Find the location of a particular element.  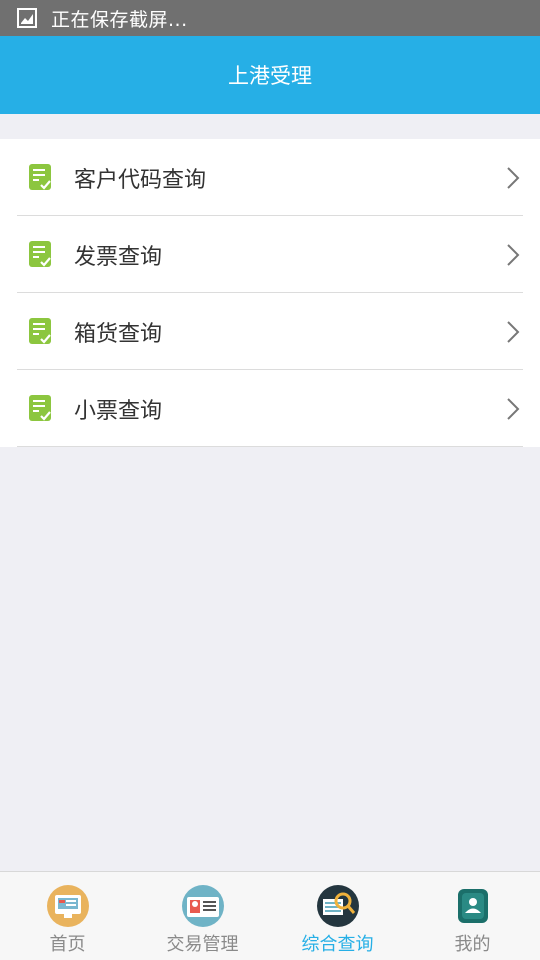

menu-item-invoice-query: 发票查询 is located at coordinates (270, 254).